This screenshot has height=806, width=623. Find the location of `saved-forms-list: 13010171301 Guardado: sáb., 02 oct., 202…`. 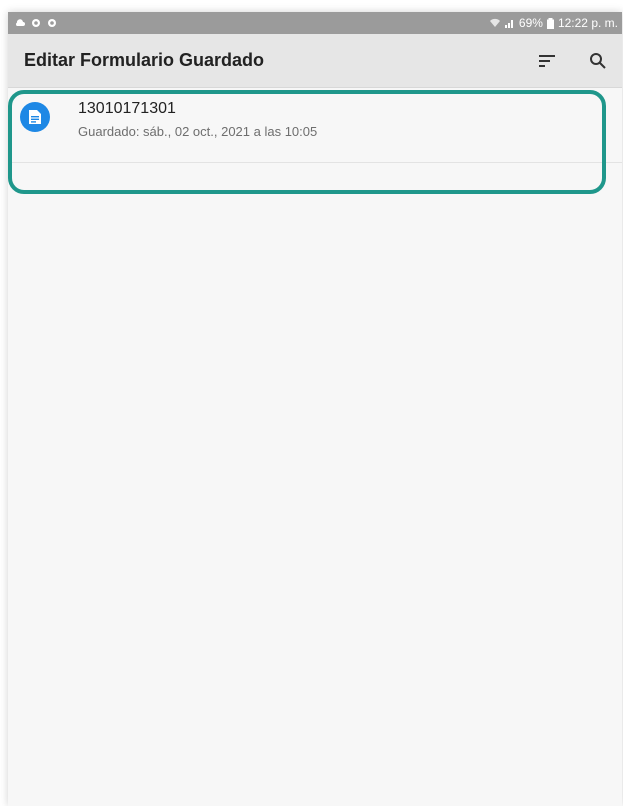

saved-forms-list: 13010171301 Guardado: sáb., 02 oct., 202… is located at coordinates (315, 126).